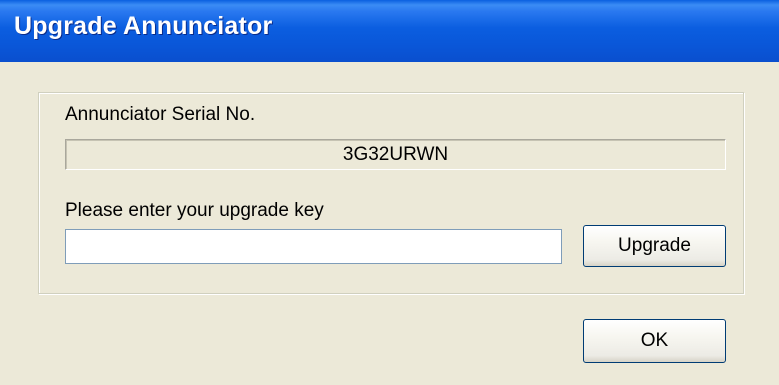  I want to click on serial-number-field: 3G32URWN, so click(395, 154).